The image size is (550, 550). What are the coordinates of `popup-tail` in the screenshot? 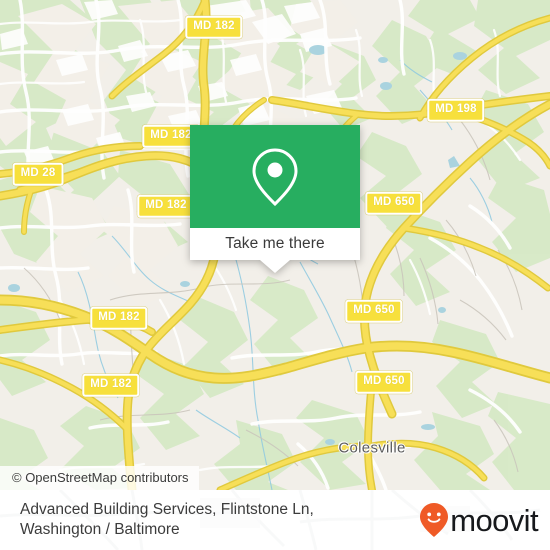 It's located at (275, 266).